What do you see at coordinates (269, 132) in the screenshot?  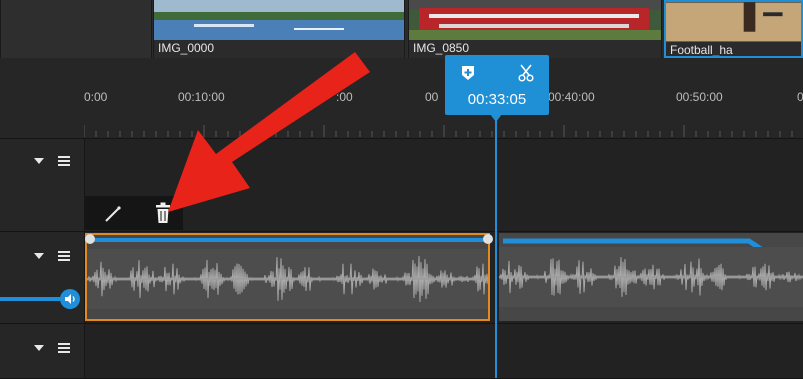 I see `annotation-arrow-icon` at bounding box center [269, 132].